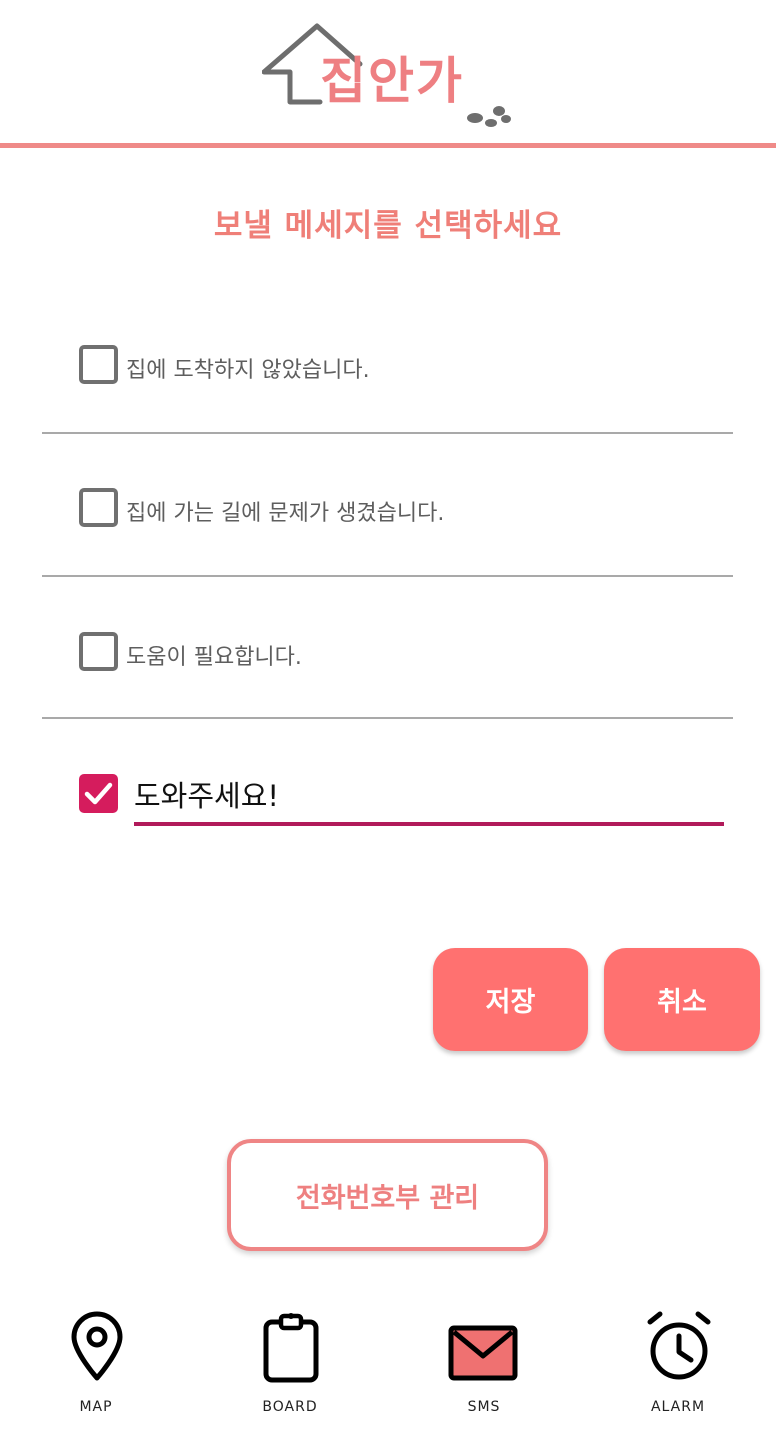 This screenshot has height=1437, width=776. Describe the element at coordinates (248, 370) in the screenshot. I see `option-label: 집에 도착하지 않았습니다.` at that location.